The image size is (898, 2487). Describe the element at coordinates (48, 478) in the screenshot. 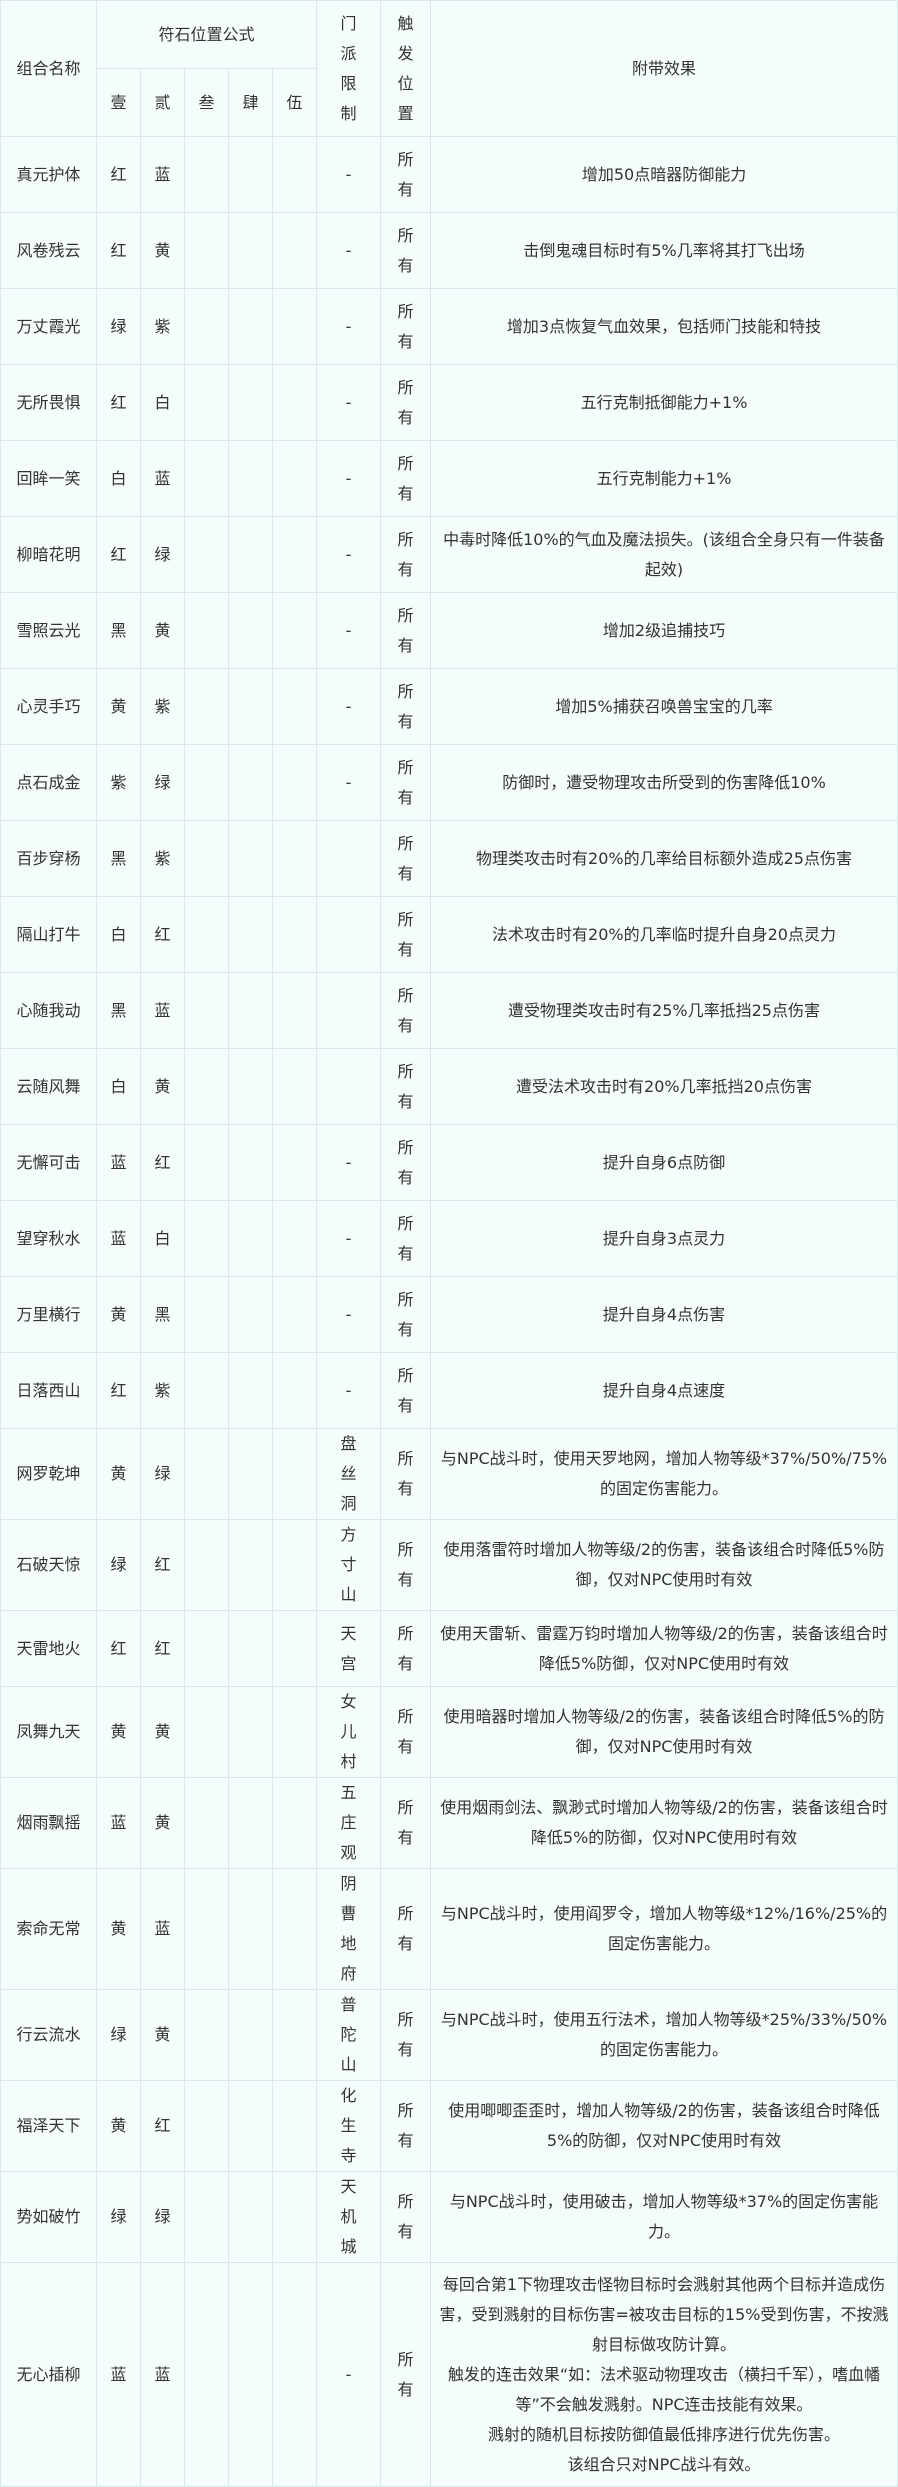

I see `combo-name: 回眸一笑` at that location.